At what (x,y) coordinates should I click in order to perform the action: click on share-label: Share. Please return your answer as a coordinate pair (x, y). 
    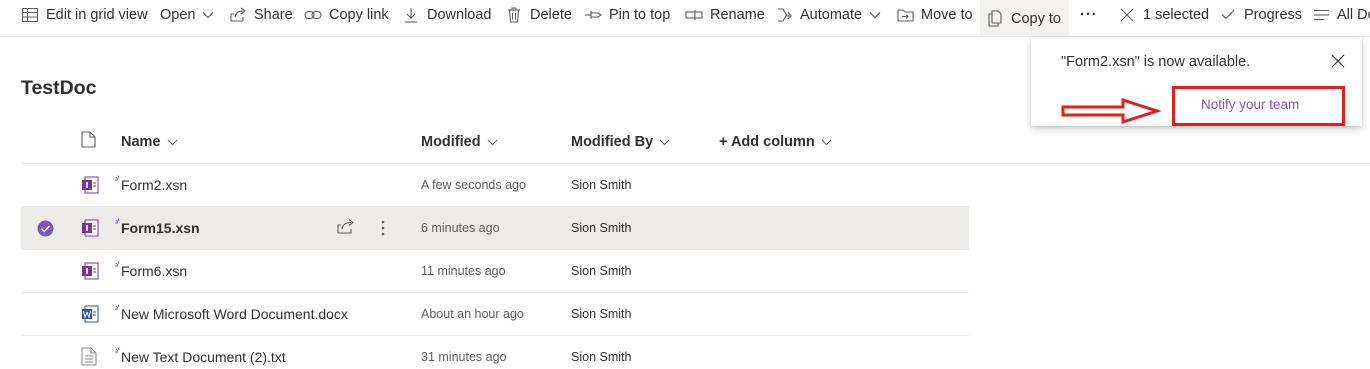
    Looking at the image, I should click on (273, 14).